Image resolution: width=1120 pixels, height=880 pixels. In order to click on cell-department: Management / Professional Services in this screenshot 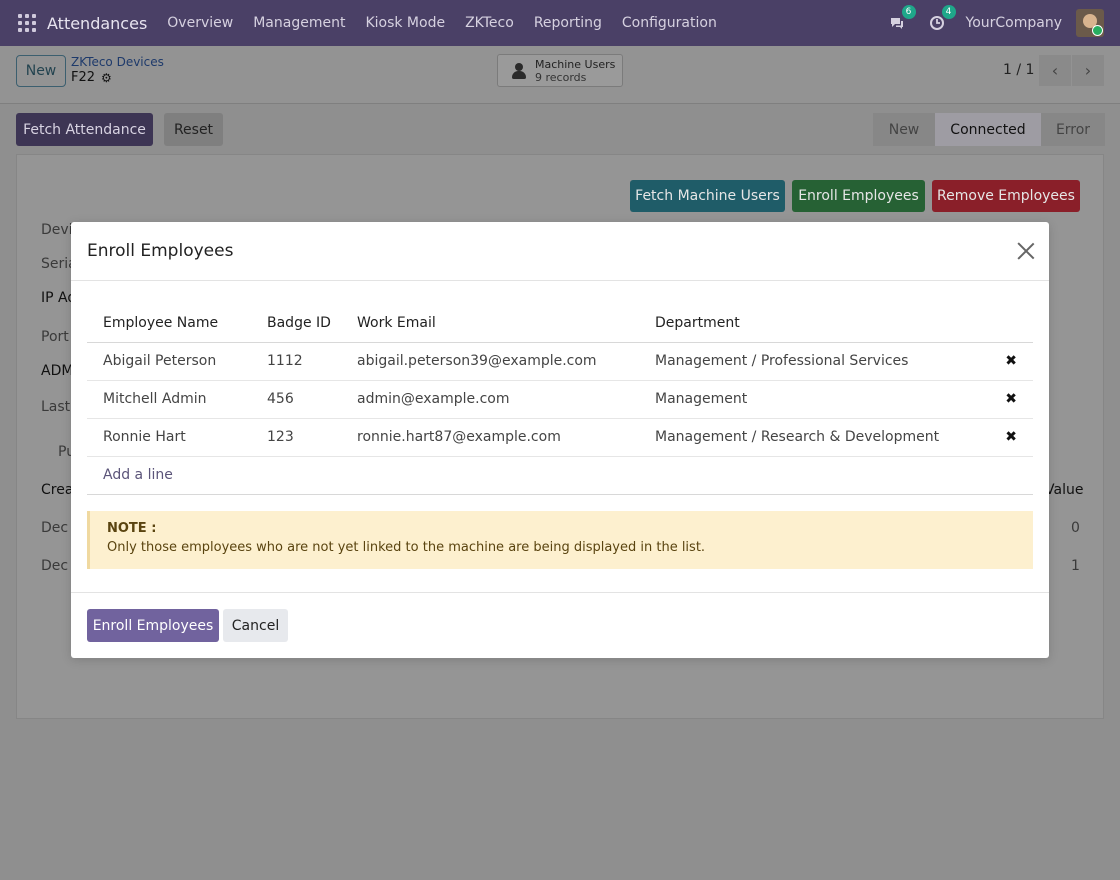, I will do `click(804, 361)`.